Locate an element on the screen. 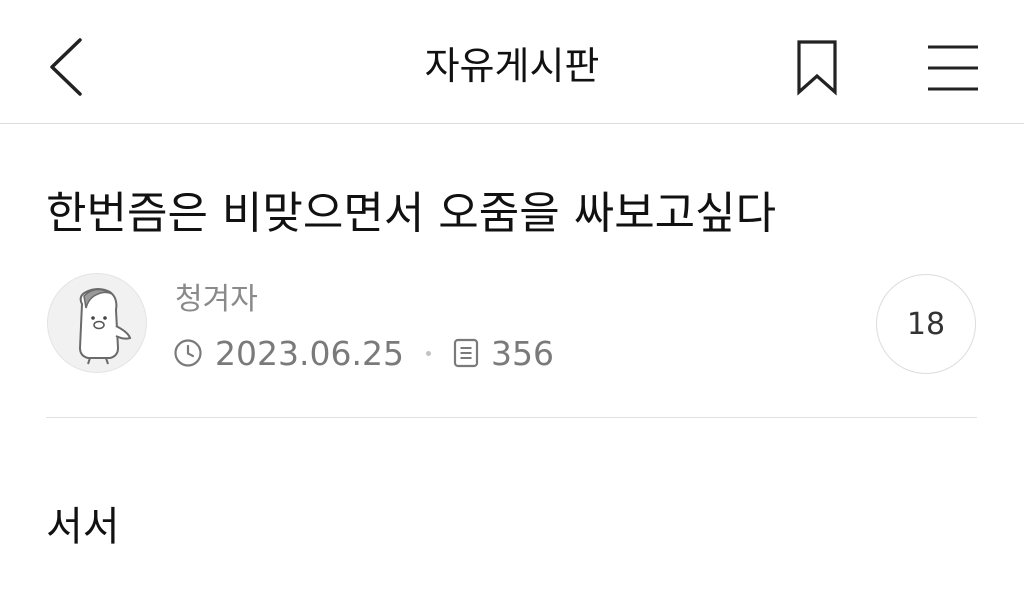 The width and height of the screenshot is (1024, 614). post-title: 한번즘은 비맞으면서 오줌을 싸보고싶다 is located at coordinates (411, 213).